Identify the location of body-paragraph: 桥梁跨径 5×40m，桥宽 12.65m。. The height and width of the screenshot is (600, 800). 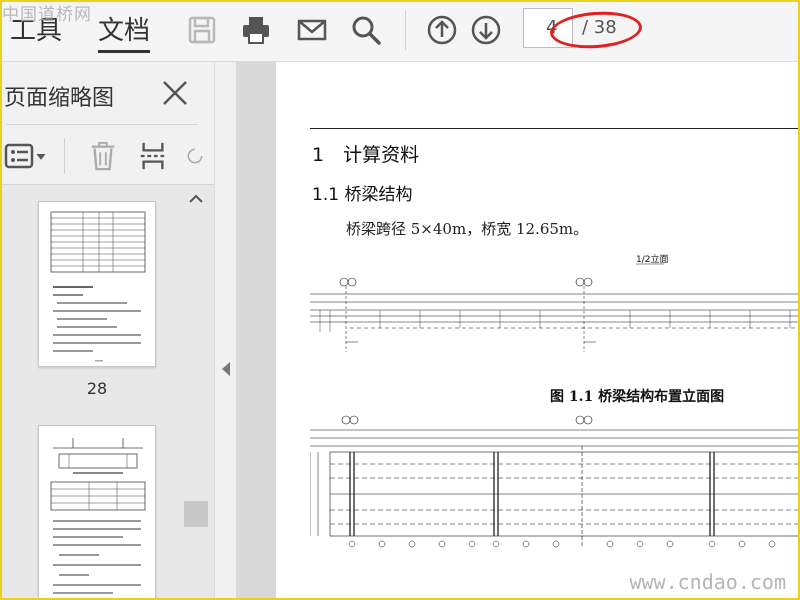
(467, 229).